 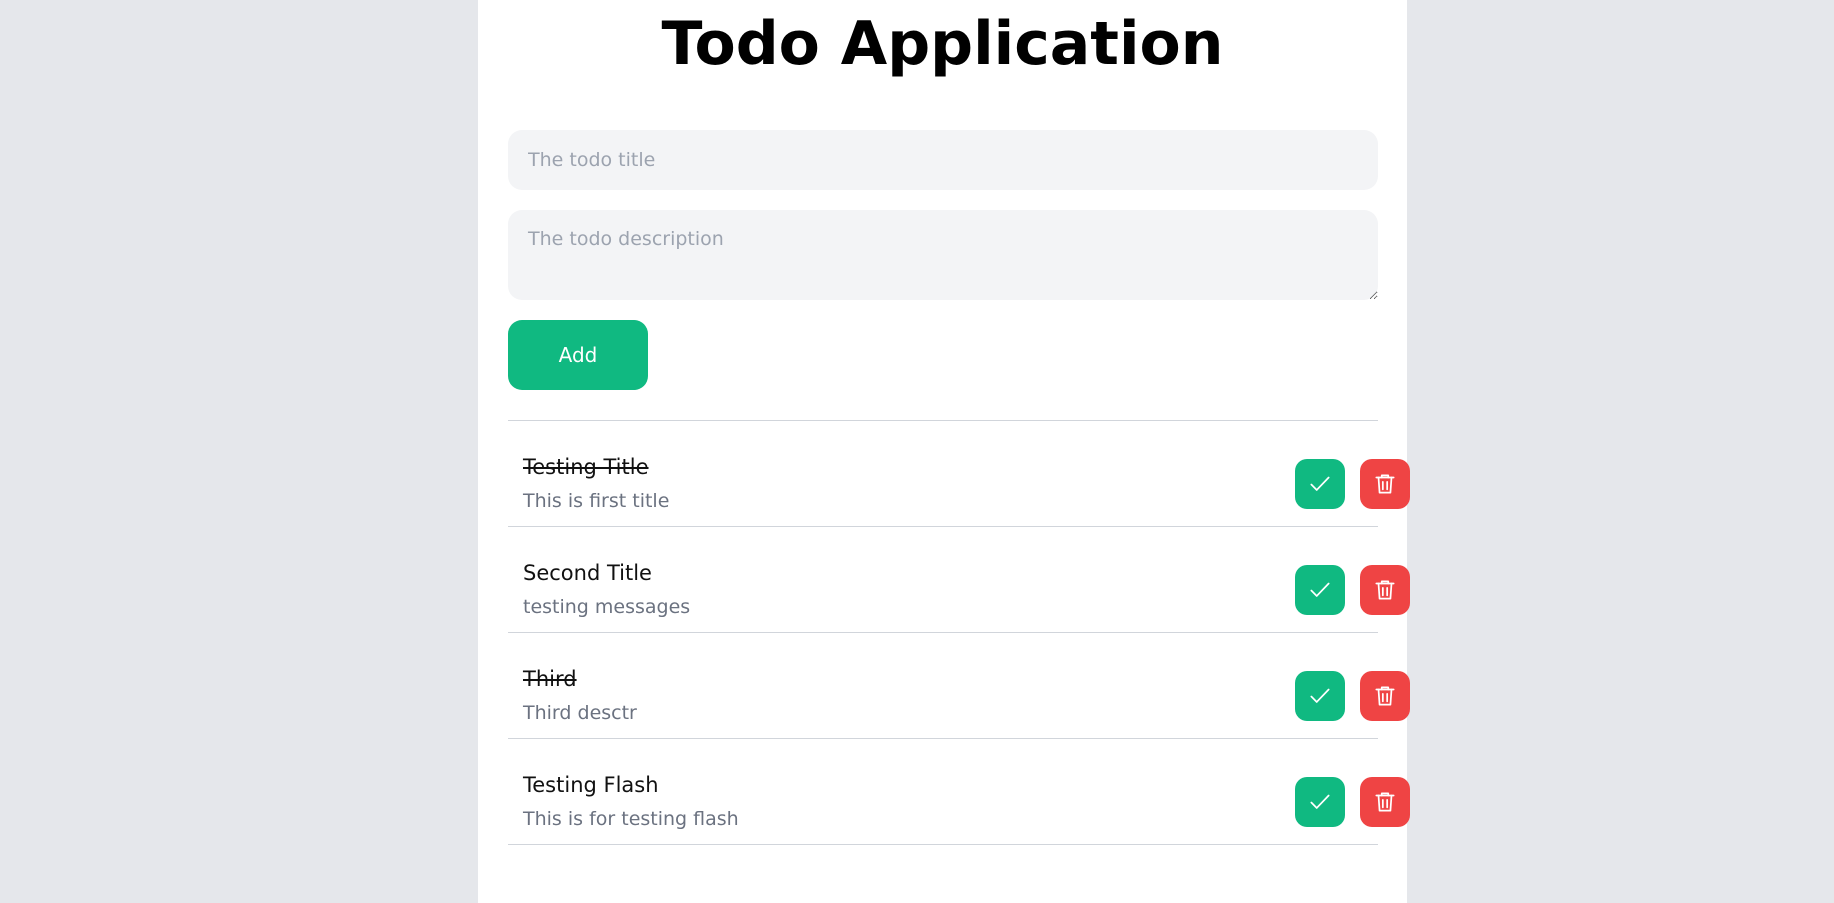 I want to click on todo-item: Second Title testing messages, so click(x=959, y=580).